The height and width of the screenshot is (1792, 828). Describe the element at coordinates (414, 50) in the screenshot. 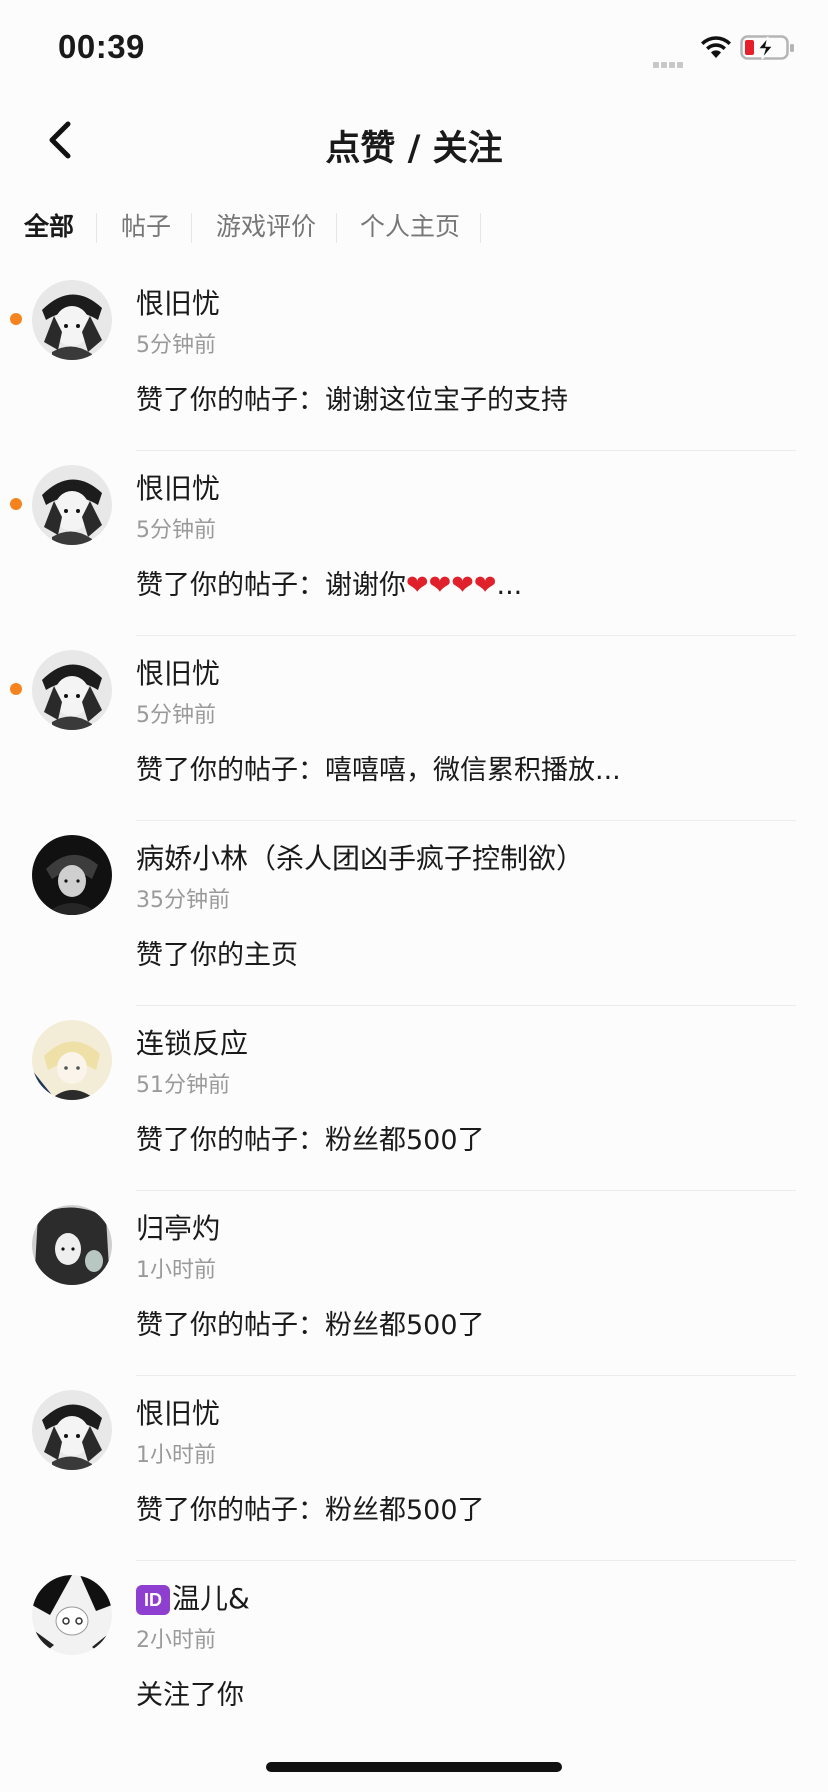

I see `status-bar: 00:39` at that location.